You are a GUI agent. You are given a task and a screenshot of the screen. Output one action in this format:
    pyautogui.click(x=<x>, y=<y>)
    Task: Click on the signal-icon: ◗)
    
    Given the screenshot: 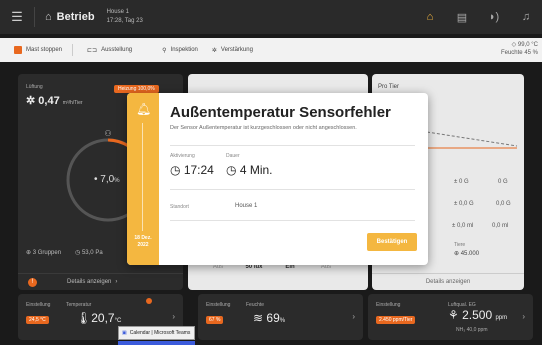 What is the action you would take?
    pyautogui.click(x=494, y=17)
    